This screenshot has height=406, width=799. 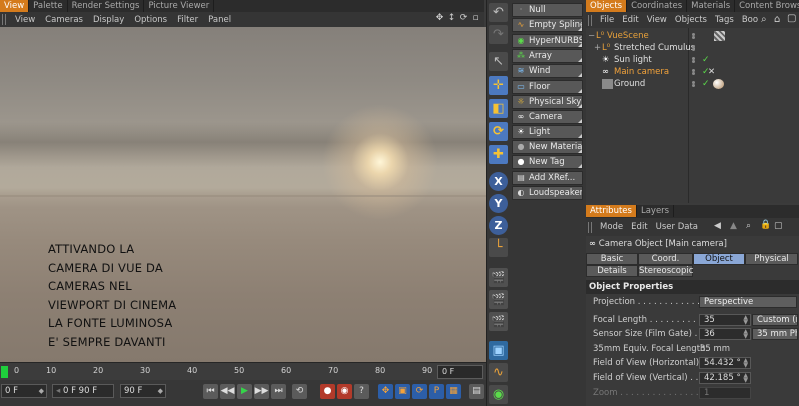 What do you see at coordinates (179, 6) in the screenshot?
I see `tab-picture-viewer: Picture Viewer` at bounding box center [179, 6].